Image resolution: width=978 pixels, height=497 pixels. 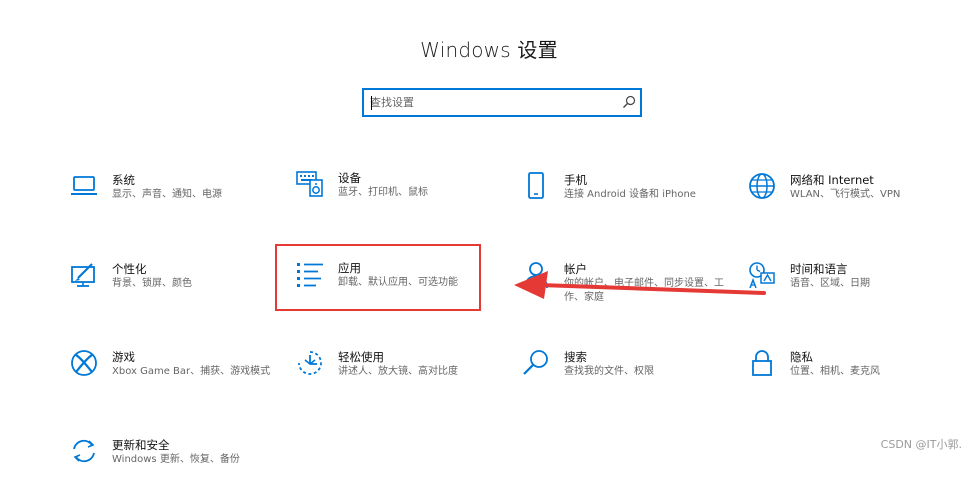 What do you see at coordinates (819, 269) in the screenshot?
I see `tile-title: 时间和语言` at bounding box center [819, 269].